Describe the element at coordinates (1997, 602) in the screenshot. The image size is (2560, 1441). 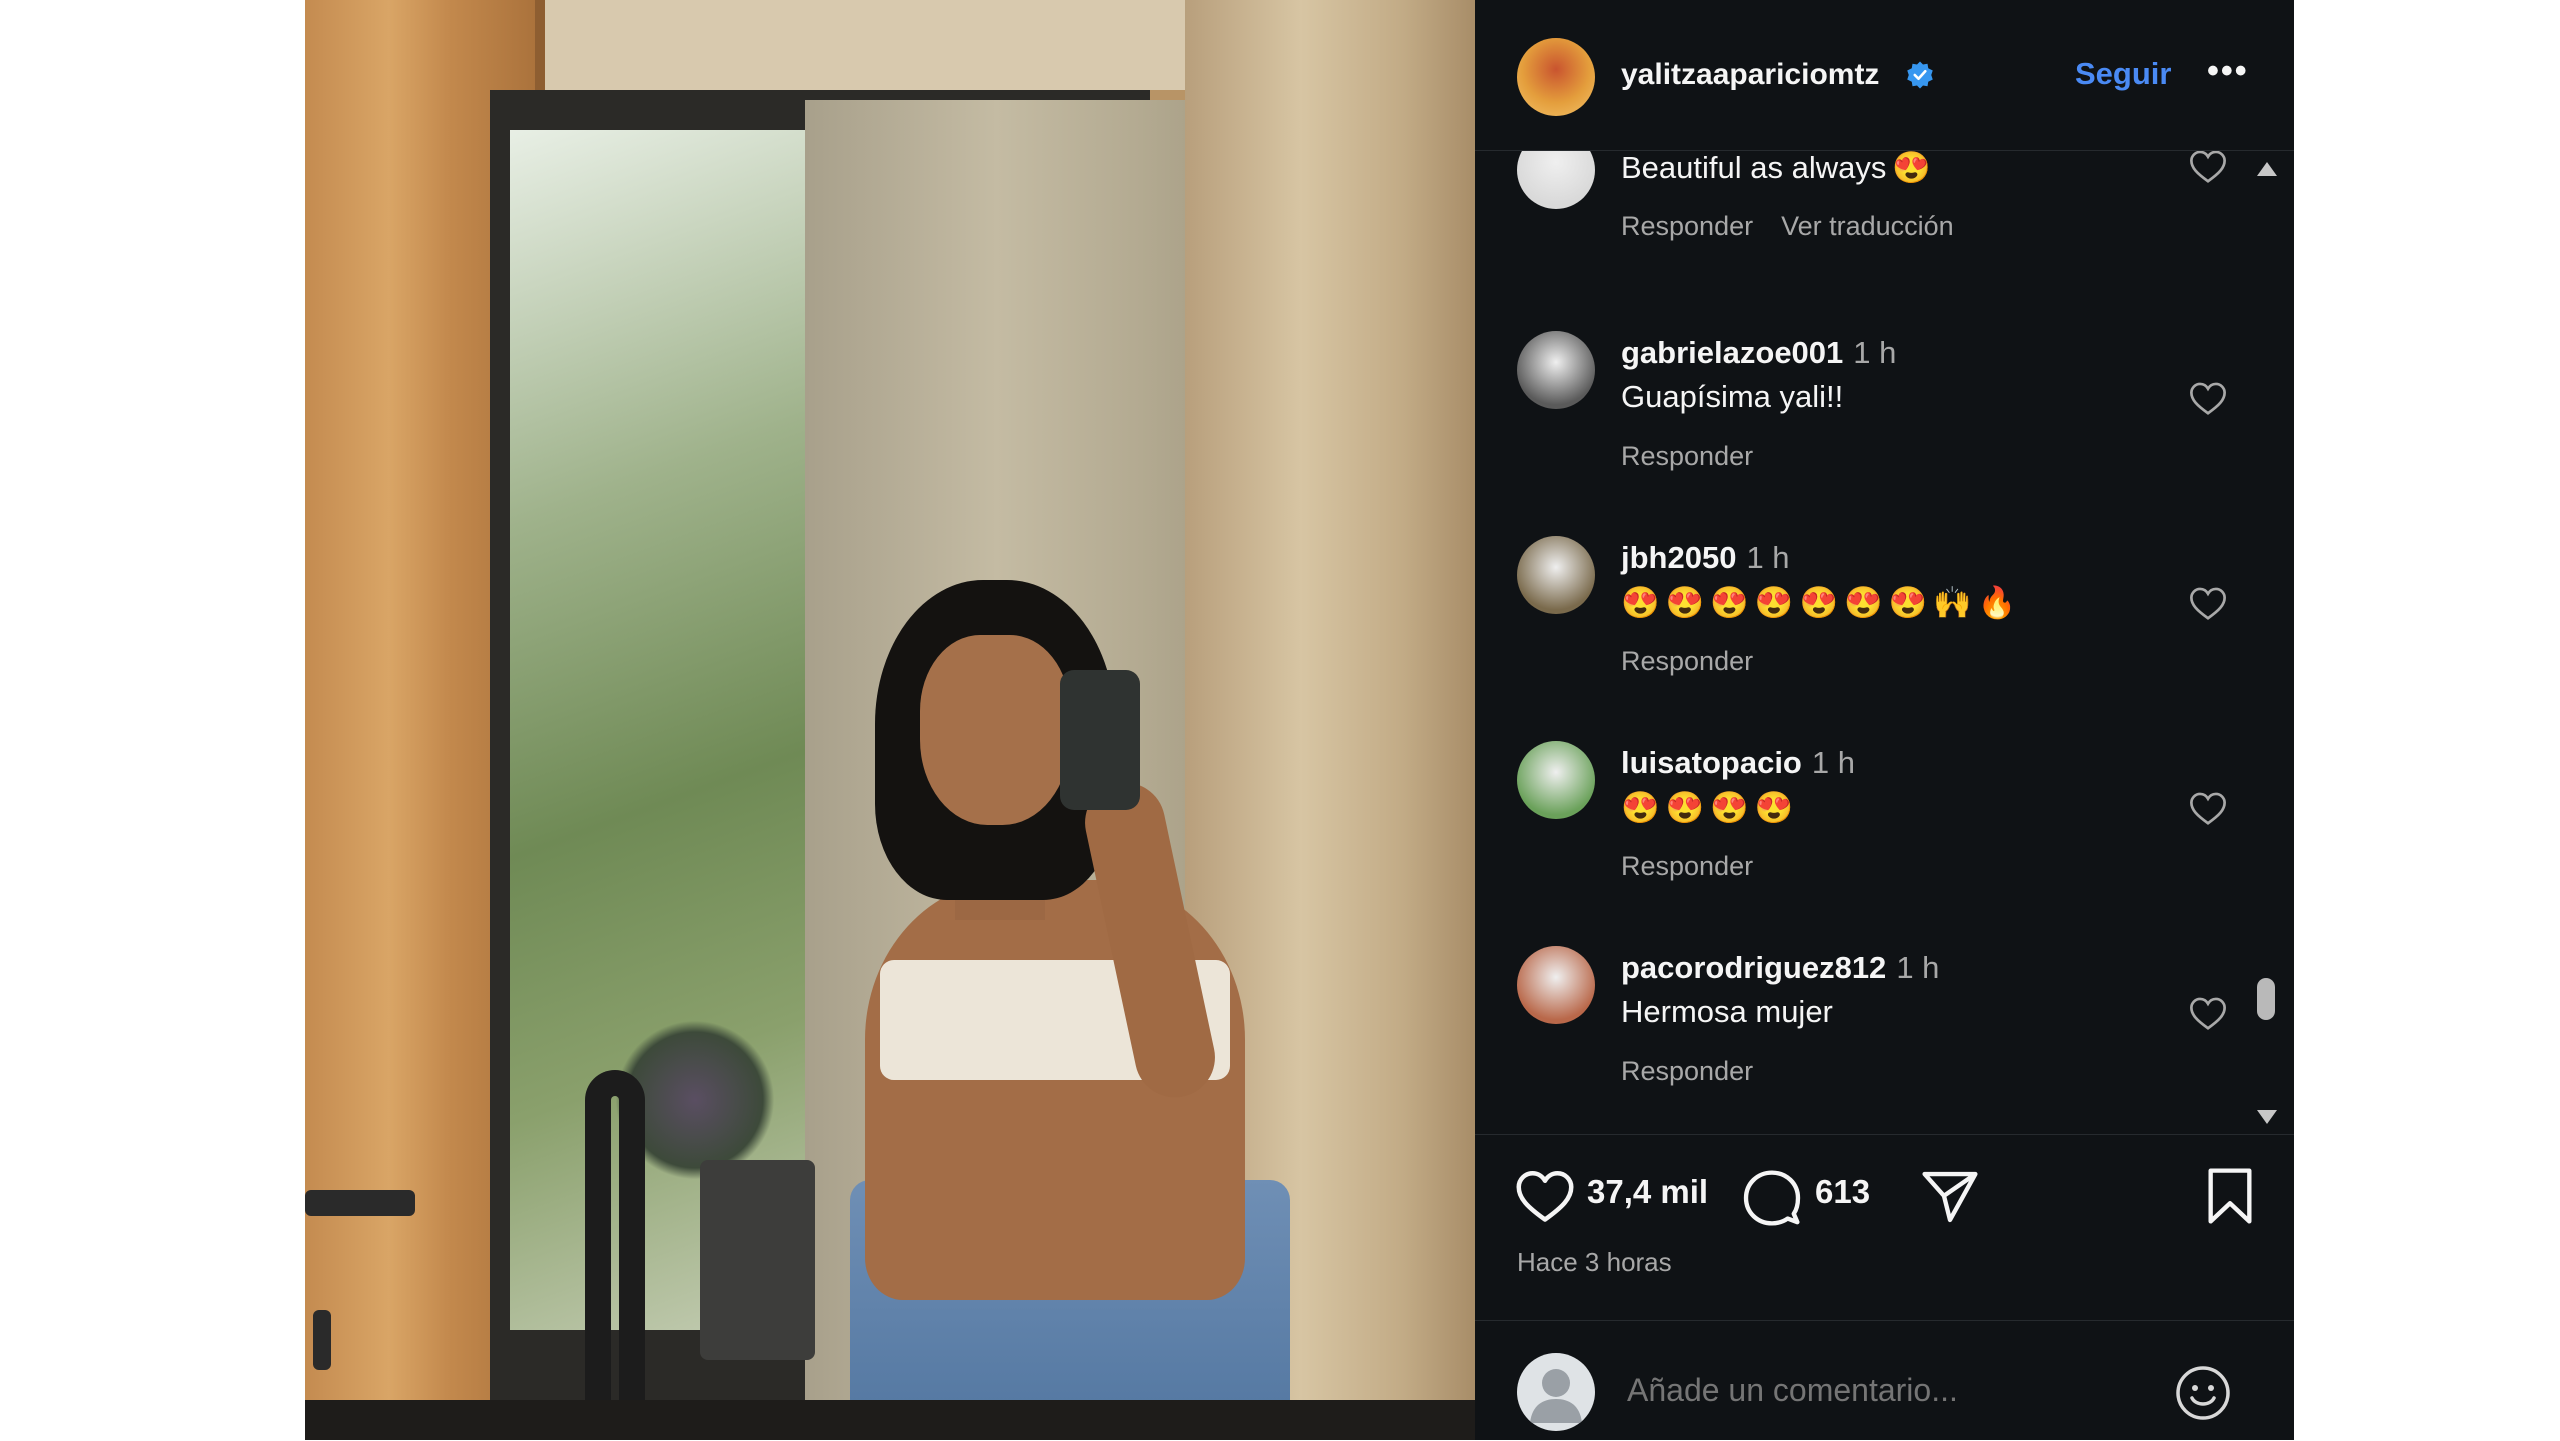
I see `comment-emoji: 🔥` at that location.